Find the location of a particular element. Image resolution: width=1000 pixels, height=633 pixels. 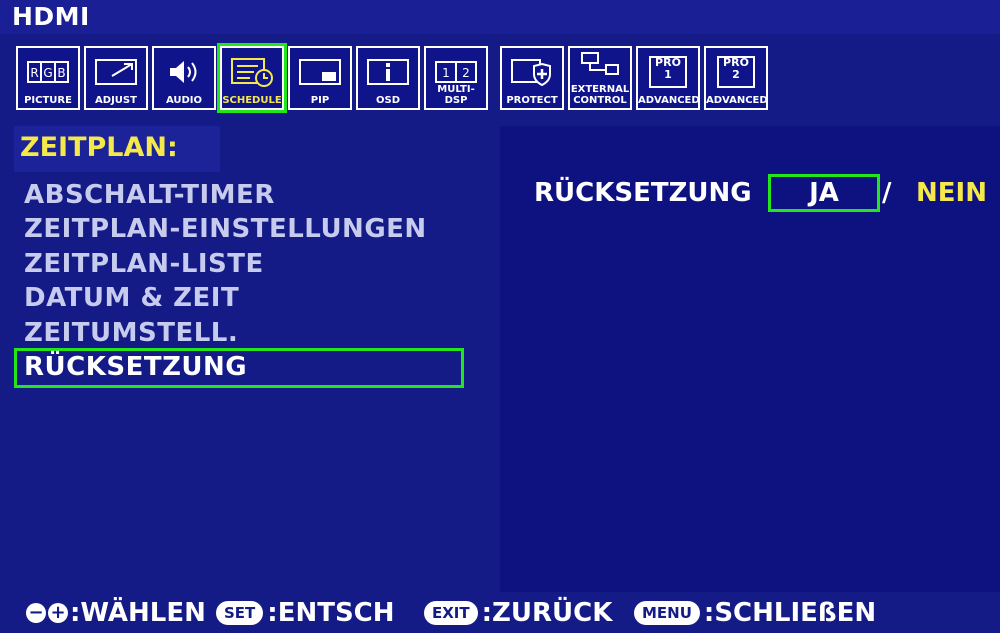

hint-exit-text: :ZURÜCK is located at coordinates (547, 613).